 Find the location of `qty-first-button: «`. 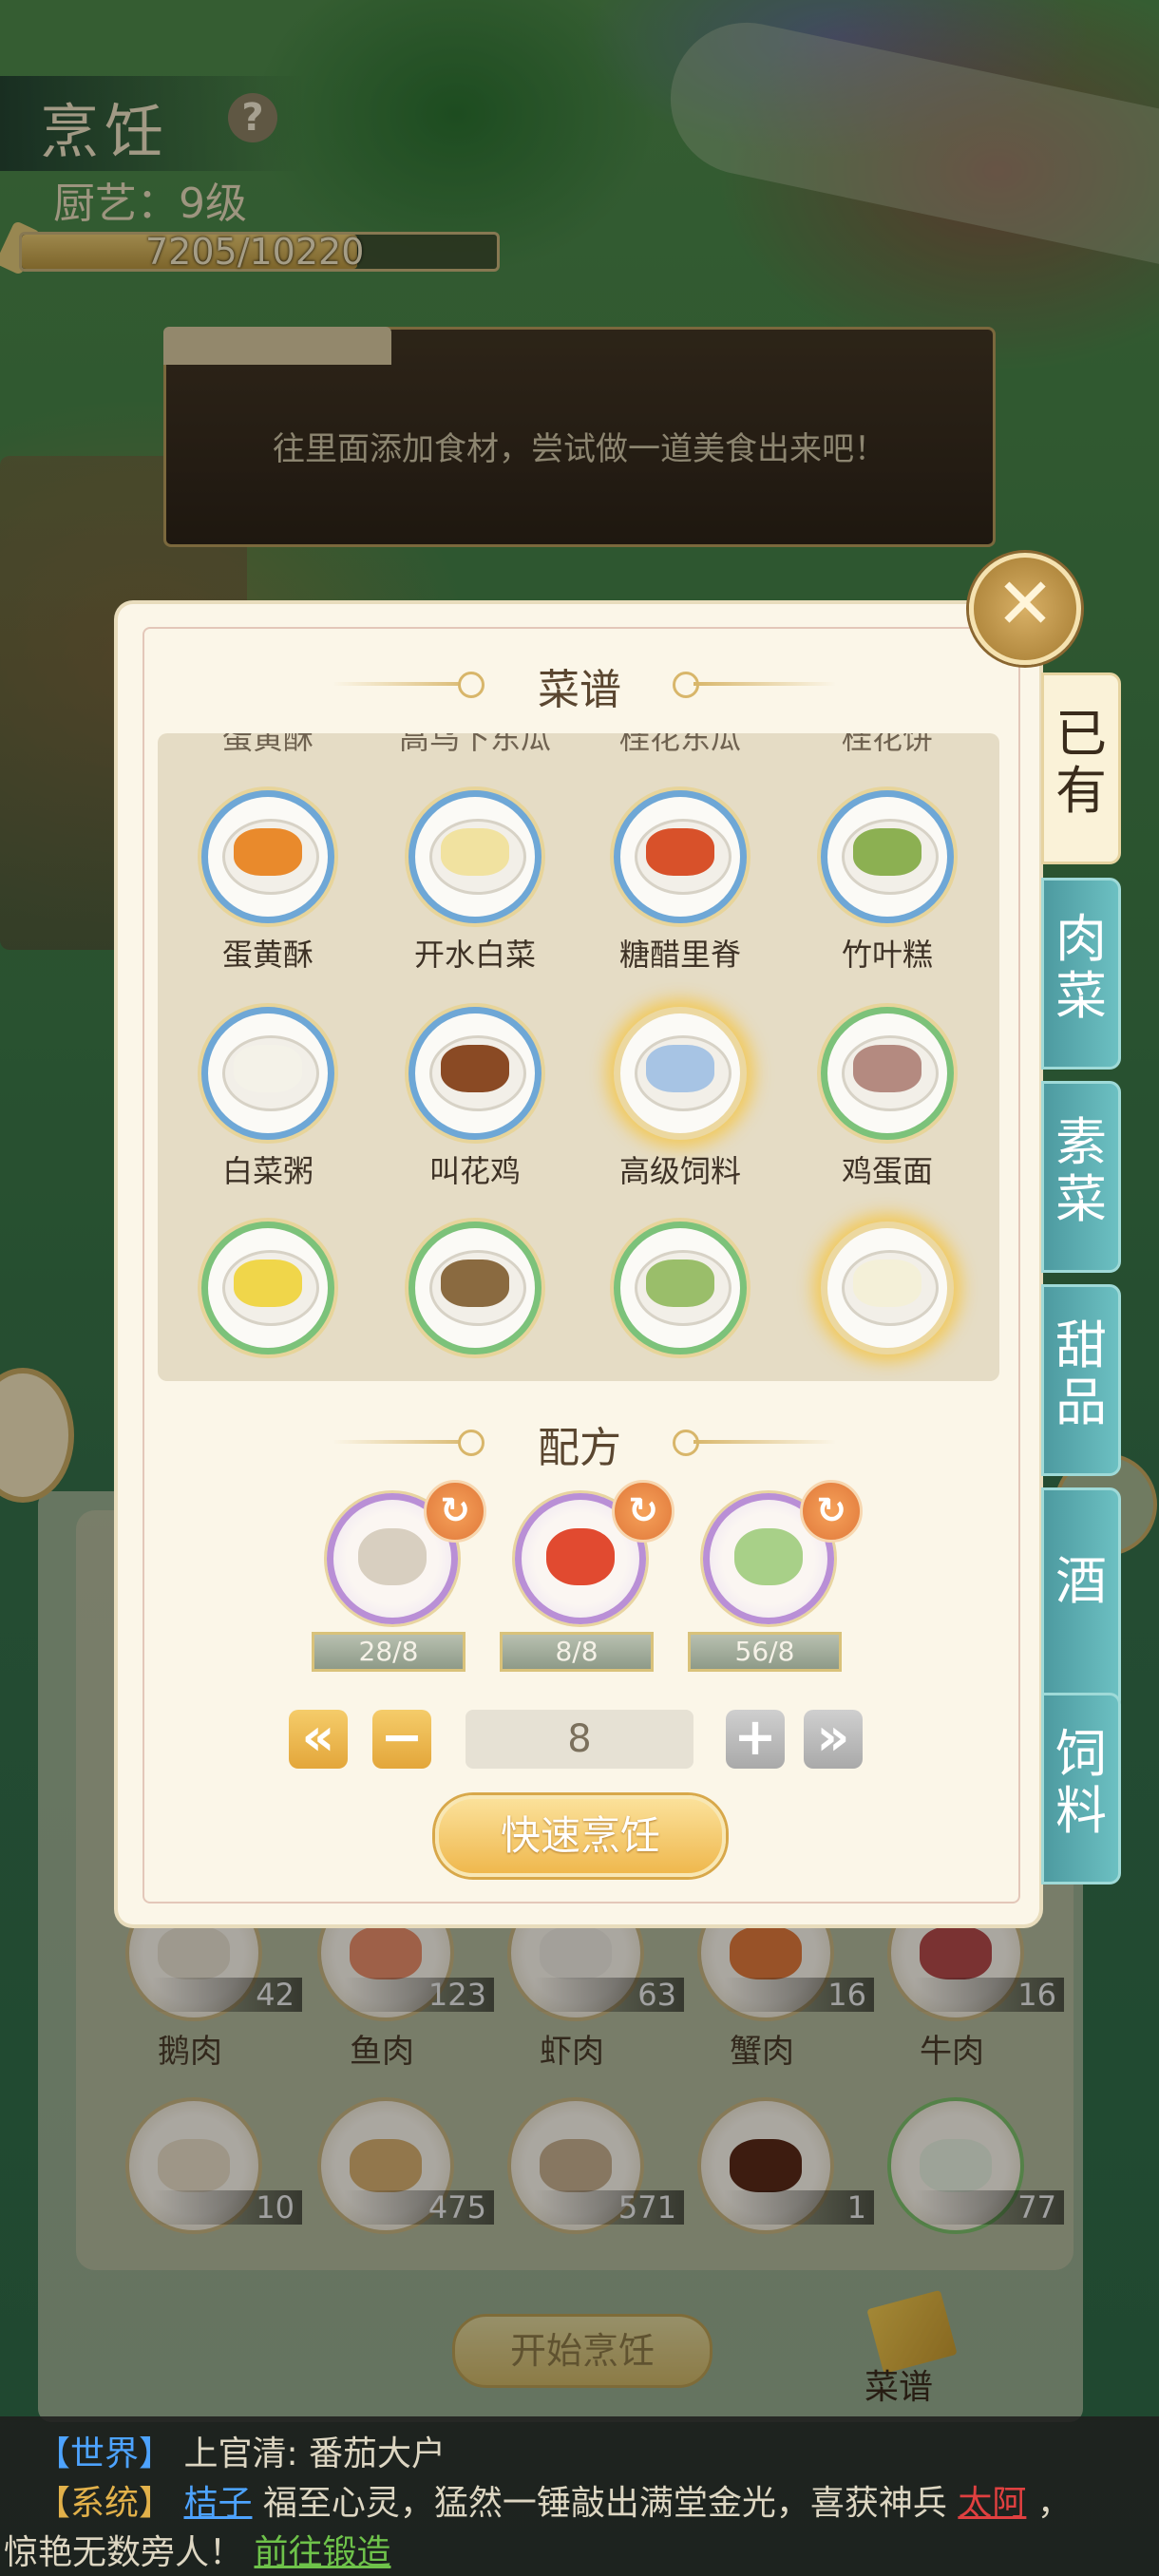

qty-first-button: « is located at coordinates (318, 1739).